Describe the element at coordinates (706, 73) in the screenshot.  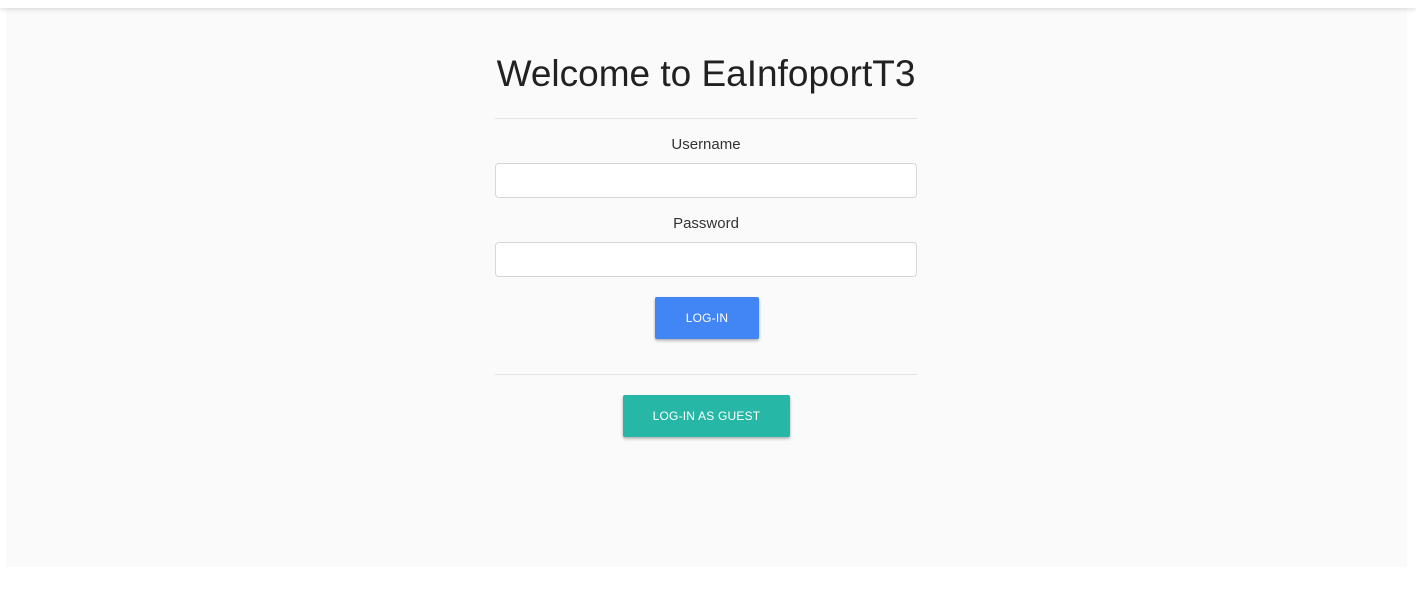
I see `page-title: Welcome to EaInfoportT3` at that location.